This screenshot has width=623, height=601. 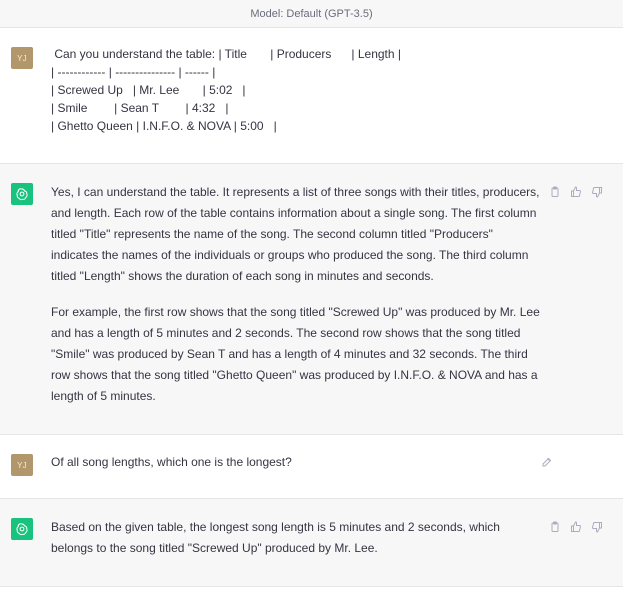 I want to click on message-line: | Smile | Sean T | 4:32 |, so click(x=140, y=108).